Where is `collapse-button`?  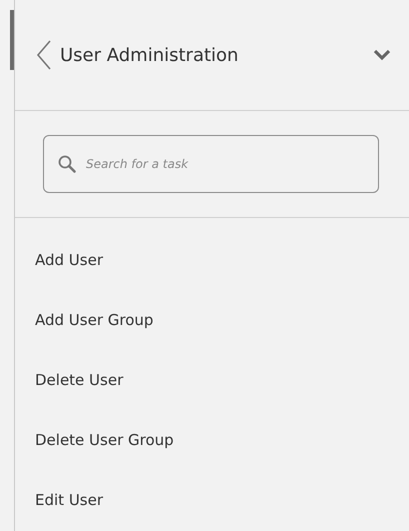
collapse-button is located at coordinates (382, 55).